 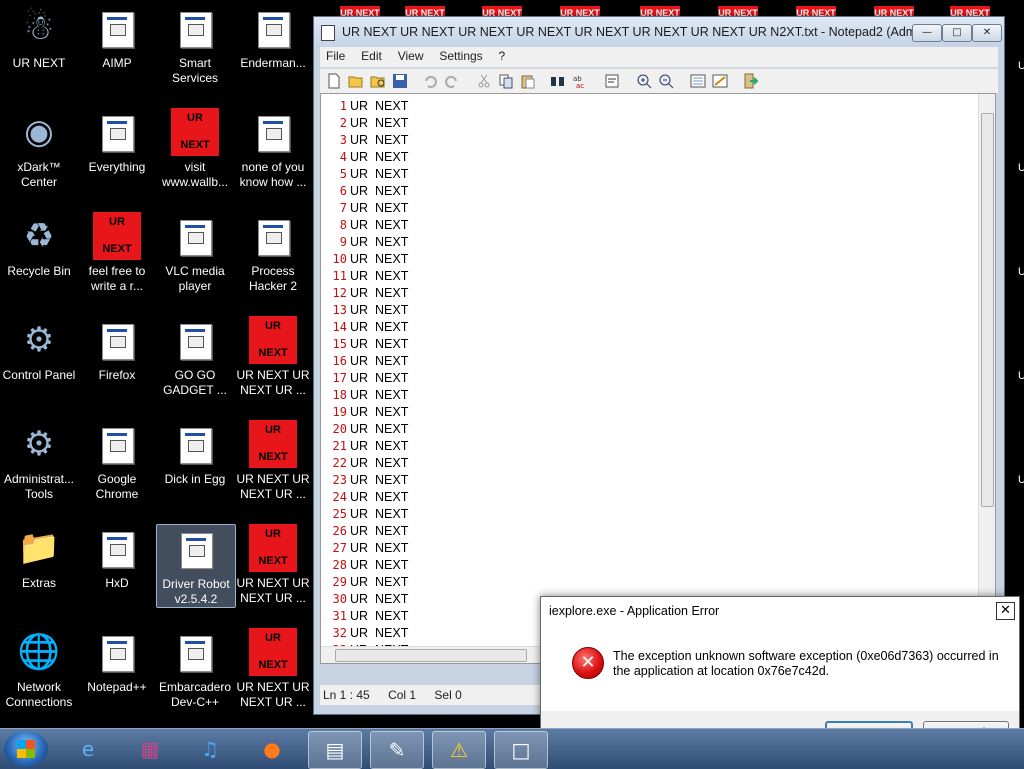 What do you see at coordinates (273, 132) in the screenshot?
I see `chrome-shortcut-icon` at bounding box center [273, 132].